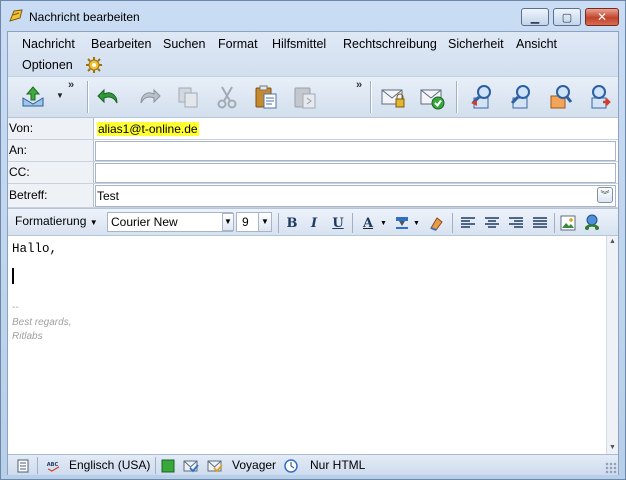 This screenshot has height=480, width=626. Describe the element at coordinates (436, 223) in the screenshot. I see `clear-format-button` at that location.